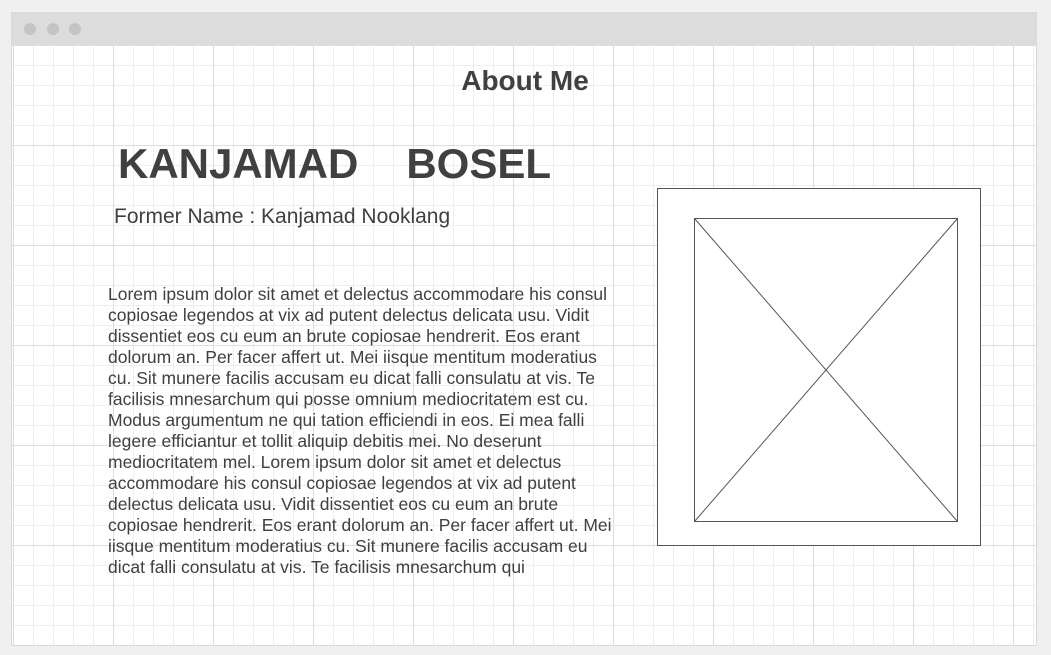 This screenshot has width=1051, height=655. I want to click on window-dot-minimize, so click(53, 29).